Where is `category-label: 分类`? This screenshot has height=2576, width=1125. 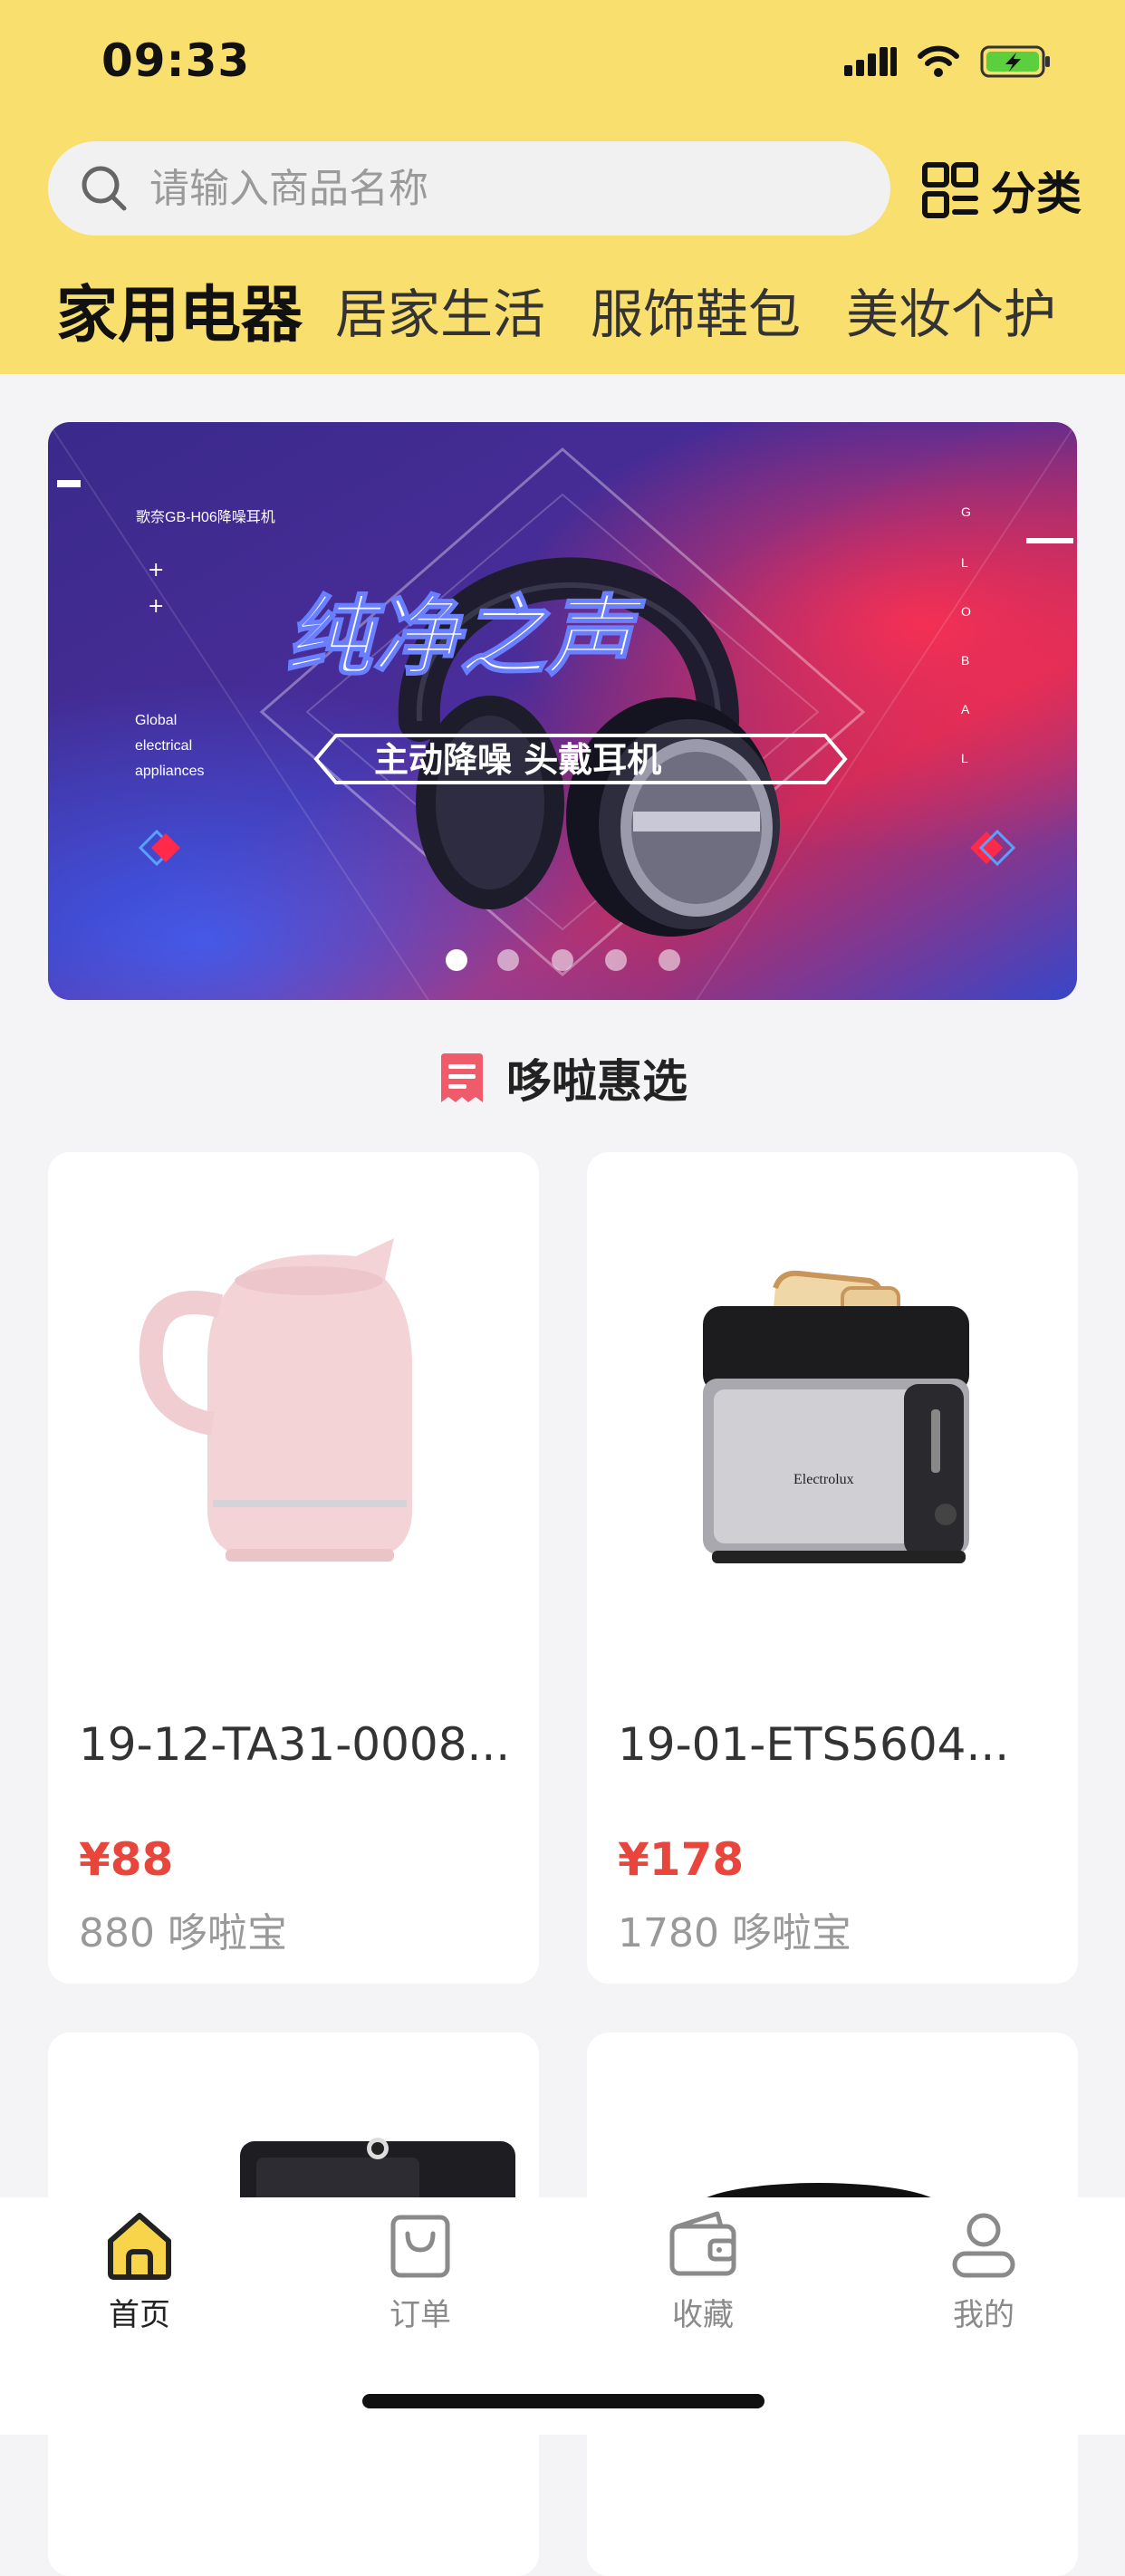 category-label: 分类 is located at coordinates (1036, 194).